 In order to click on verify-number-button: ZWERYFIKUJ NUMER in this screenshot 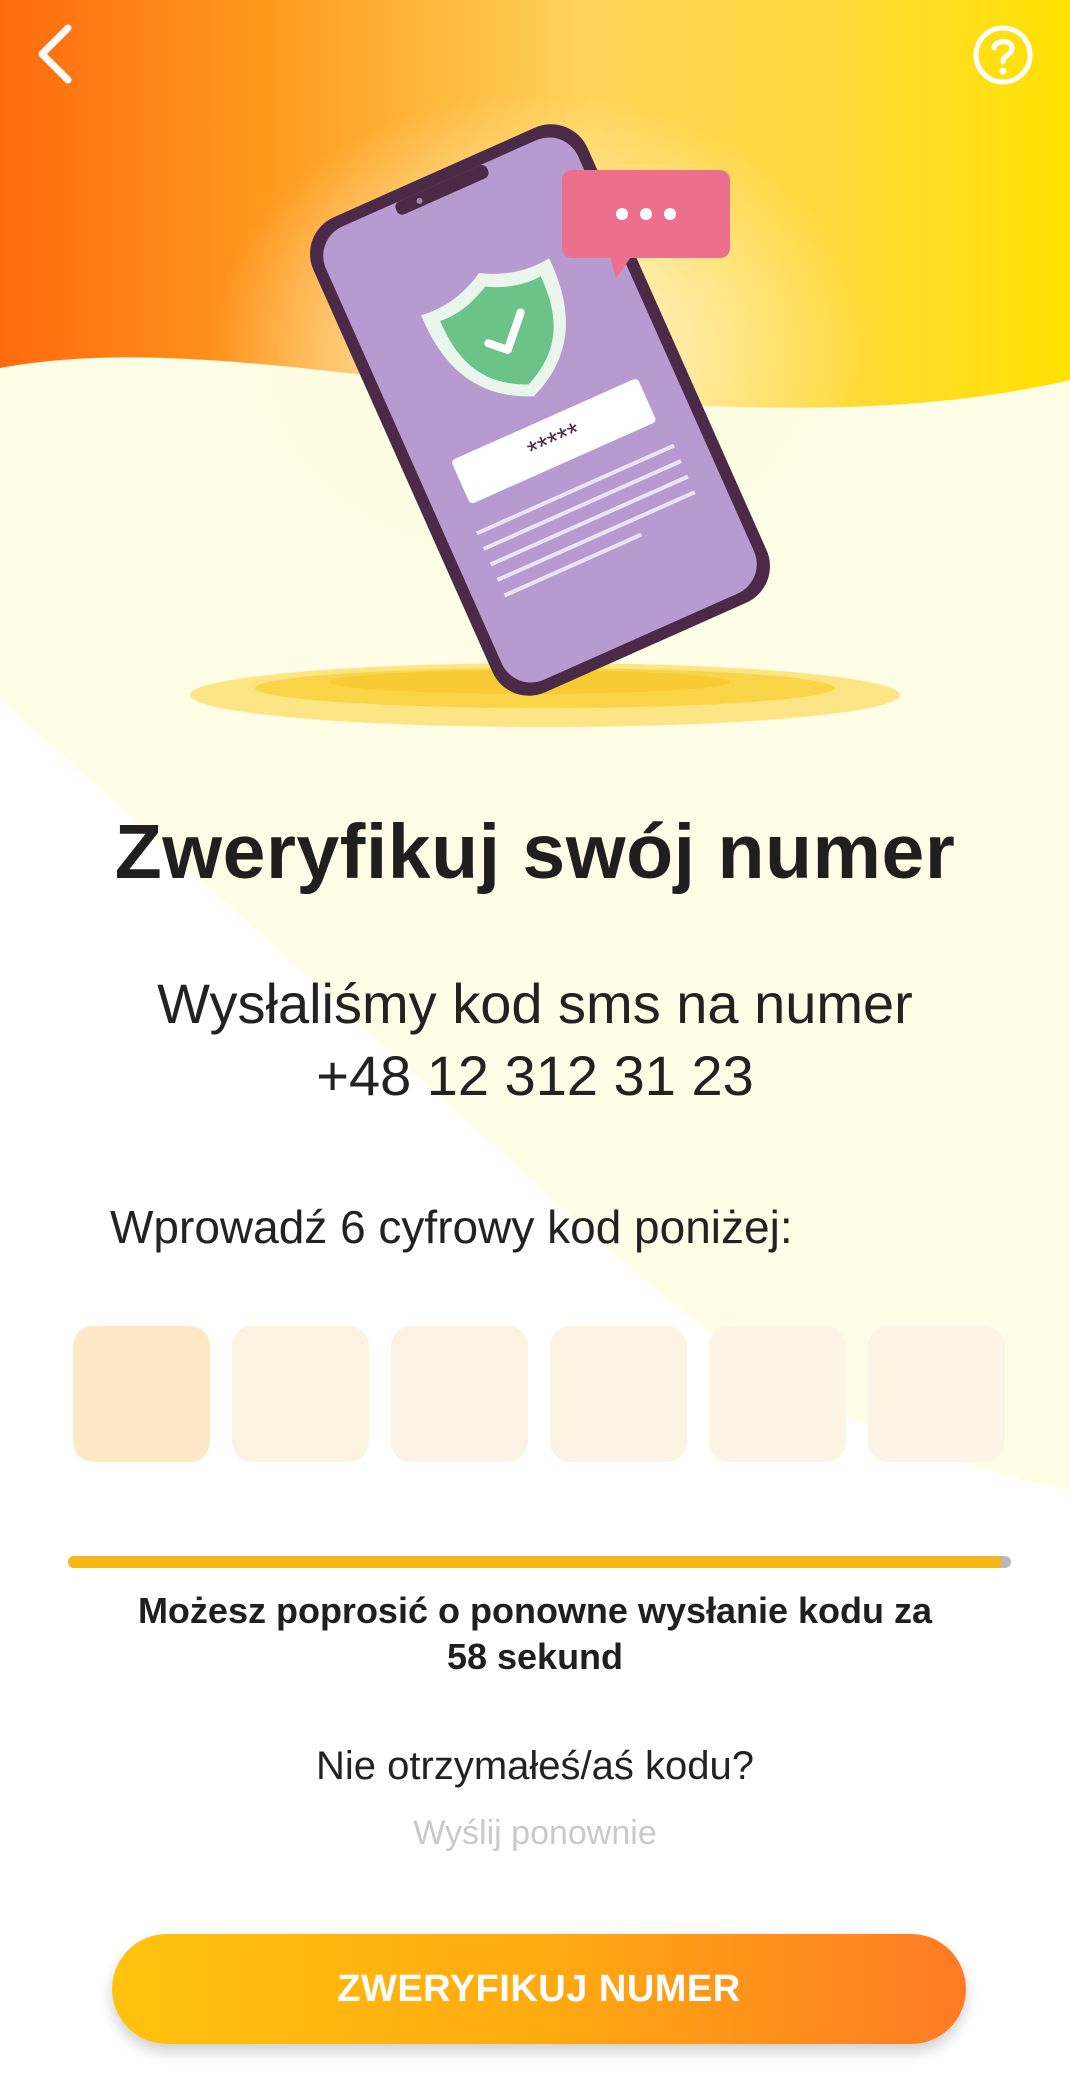, I will do `click(539, 1989)`.